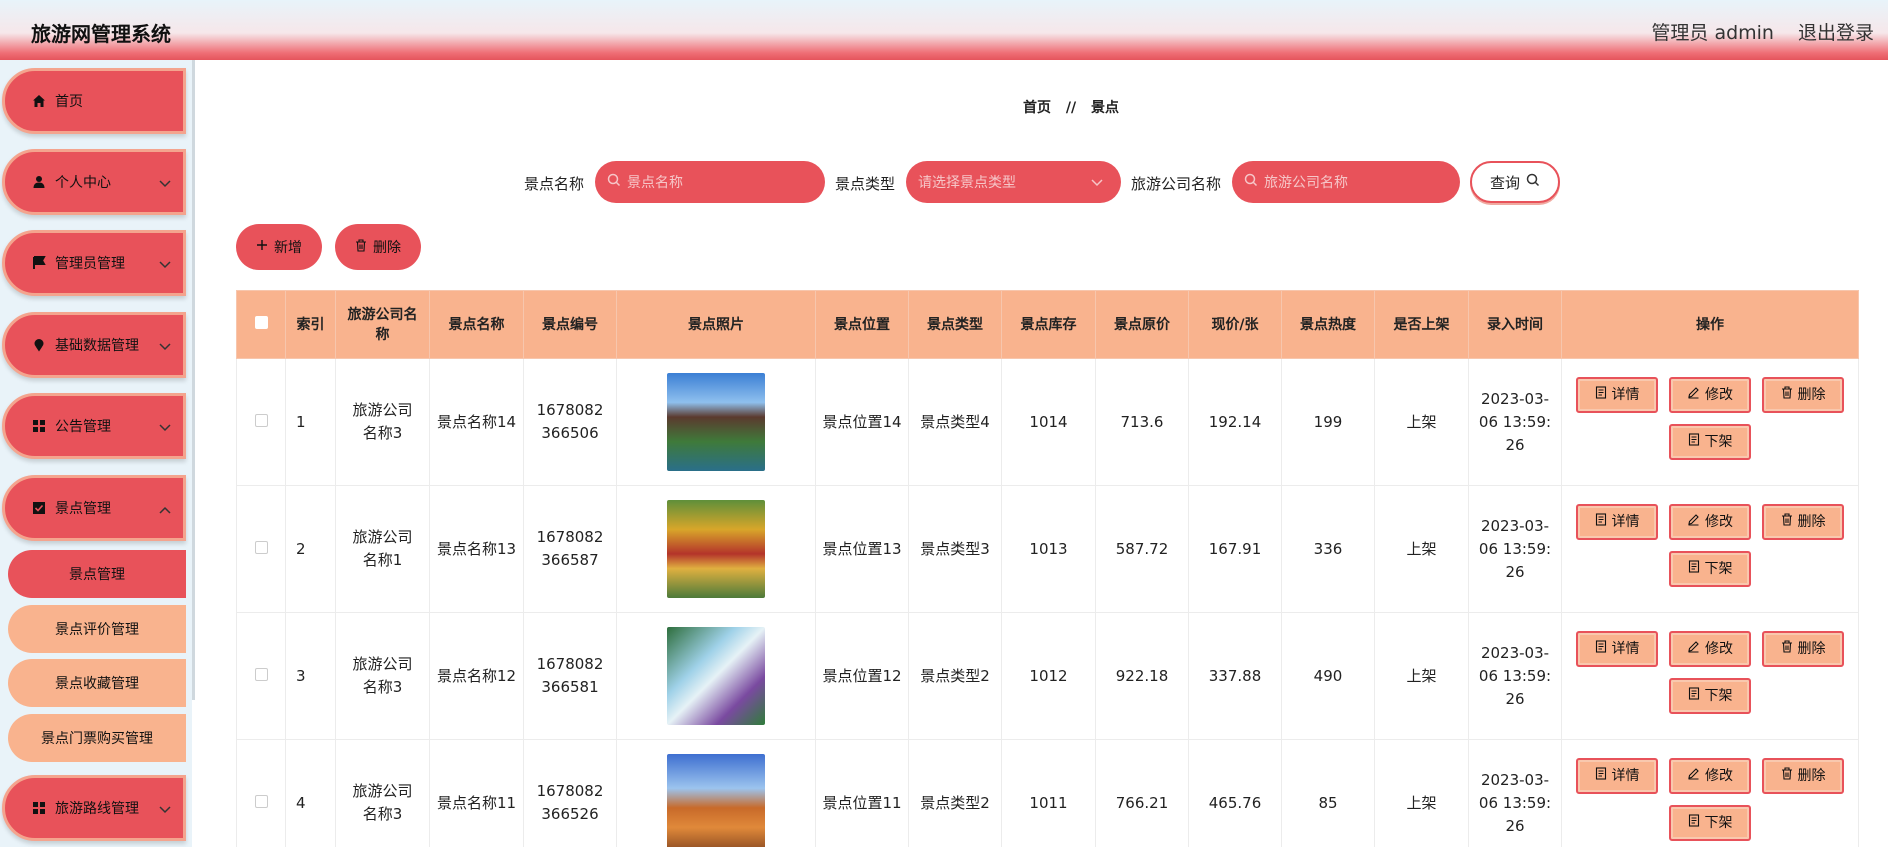 The image size is (1888, 847). What do you see at coordinates (39, 508) in the screenshot?
I see `check-square-icon` at bounding box center [39, 508].